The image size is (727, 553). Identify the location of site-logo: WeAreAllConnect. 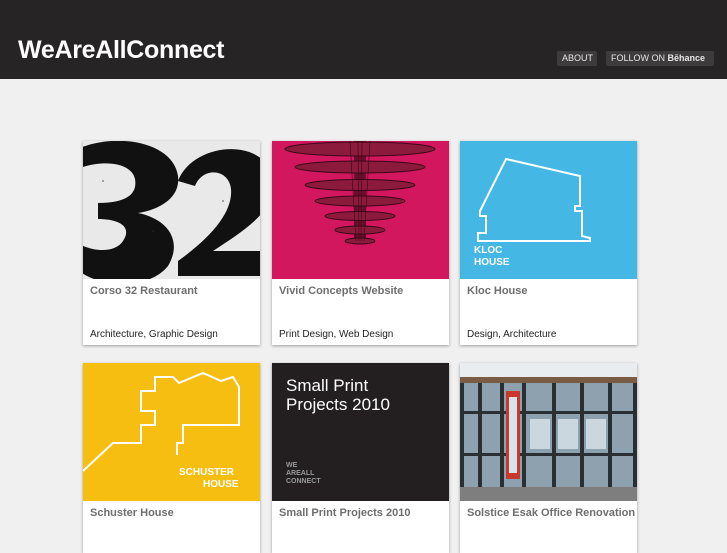
(121, 50).